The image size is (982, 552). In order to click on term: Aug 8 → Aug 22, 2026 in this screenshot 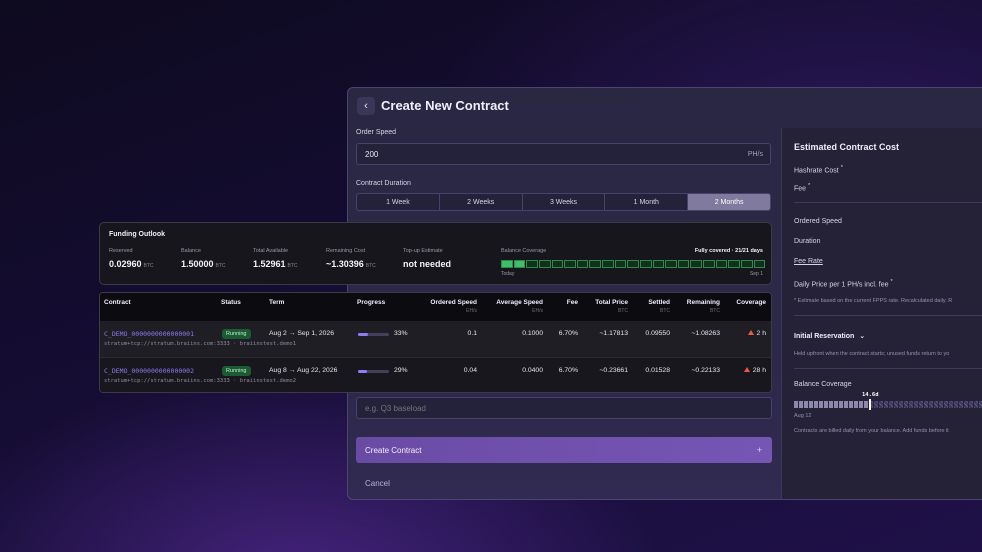, I will do `click(303, 370)`.